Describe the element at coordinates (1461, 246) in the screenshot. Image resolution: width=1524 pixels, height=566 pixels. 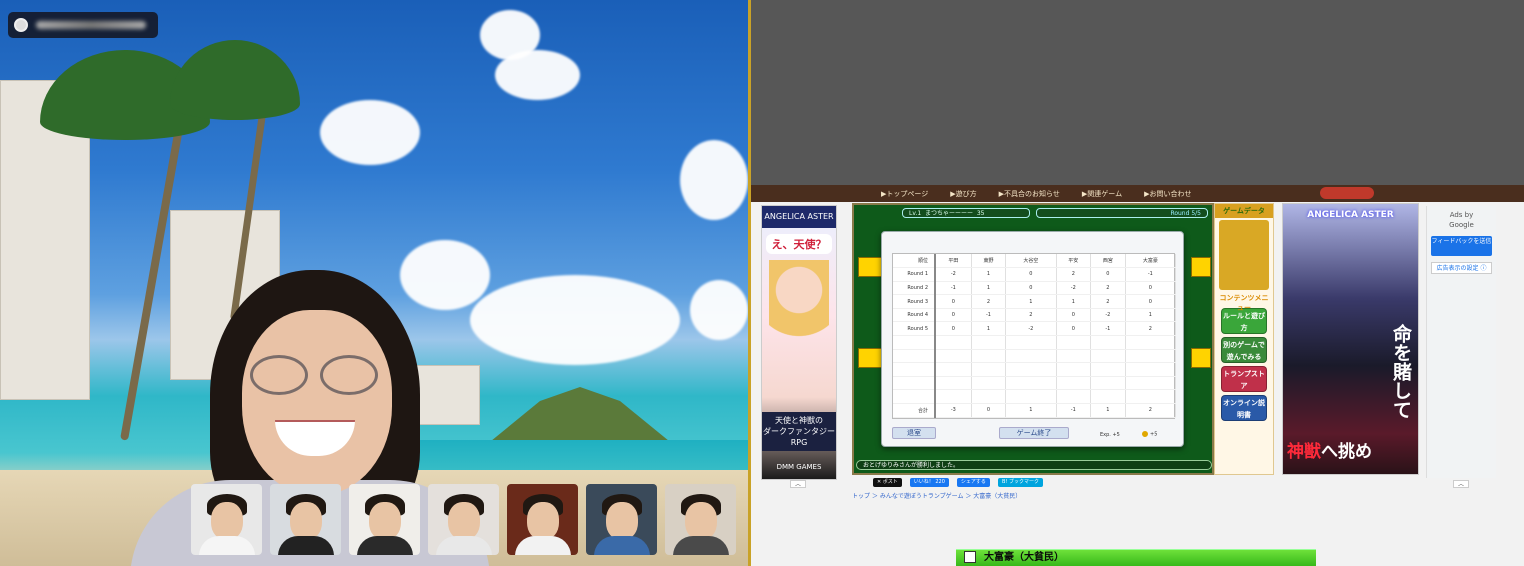
I see `send-feedback-button: フィードバックを送信` at that location.